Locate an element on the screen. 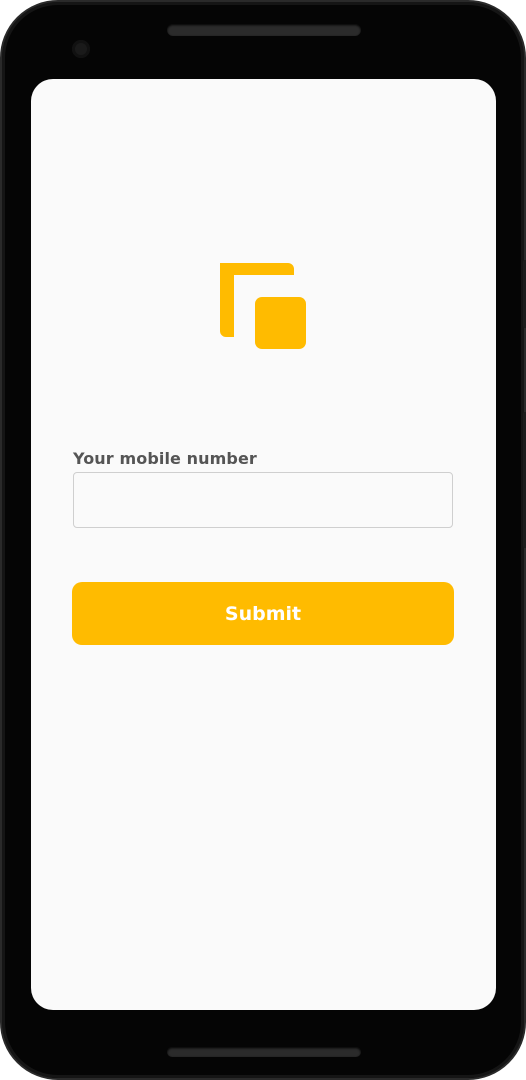  app-logo-icon is located at coordinates (263, 306).